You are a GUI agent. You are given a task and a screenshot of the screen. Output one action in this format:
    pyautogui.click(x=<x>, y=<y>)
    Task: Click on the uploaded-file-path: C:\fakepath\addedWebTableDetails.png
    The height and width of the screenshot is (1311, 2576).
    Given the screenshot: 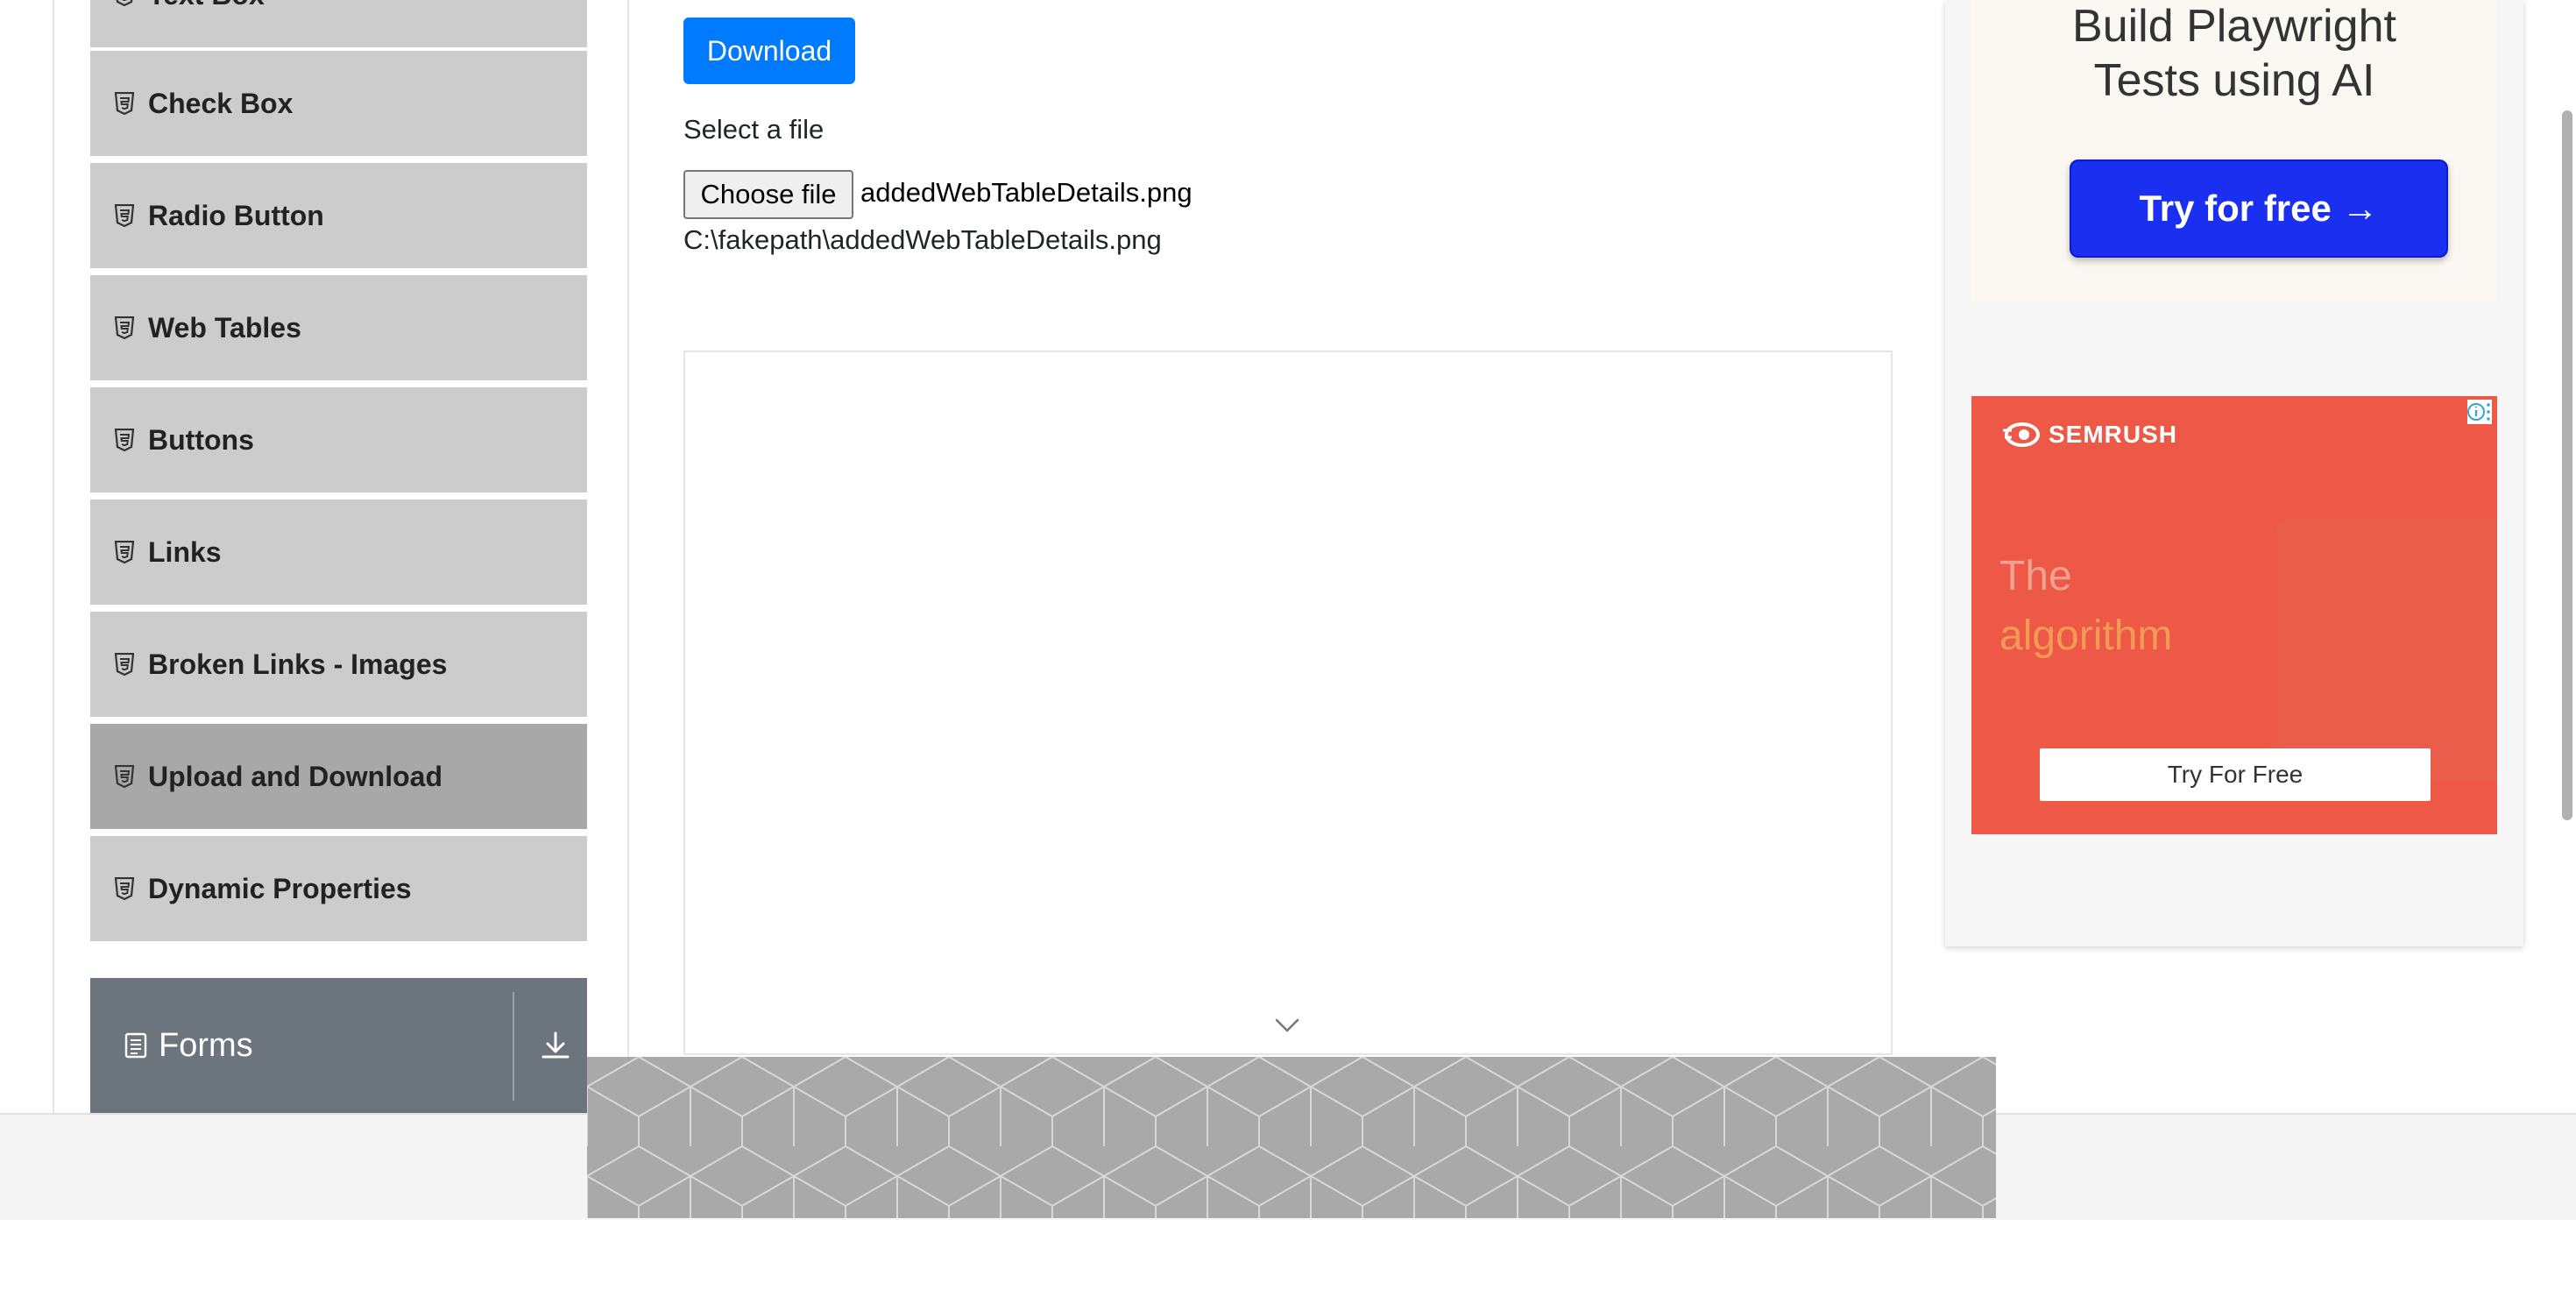 What is the action you would take?
    pyautogui.click(x=922, y=240)
    